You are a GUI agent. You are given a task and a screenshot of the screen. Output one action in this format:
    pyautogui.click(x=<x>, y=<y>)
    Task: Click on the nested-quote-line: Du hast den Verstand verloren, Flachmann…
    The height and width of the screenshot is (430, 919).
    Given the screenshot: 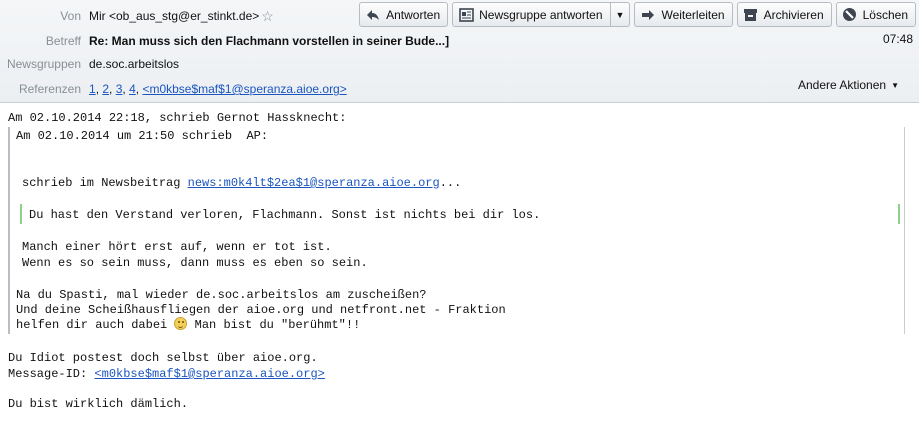 What is the action you would take?
    pyautogui.click(x=285, y=215)
    